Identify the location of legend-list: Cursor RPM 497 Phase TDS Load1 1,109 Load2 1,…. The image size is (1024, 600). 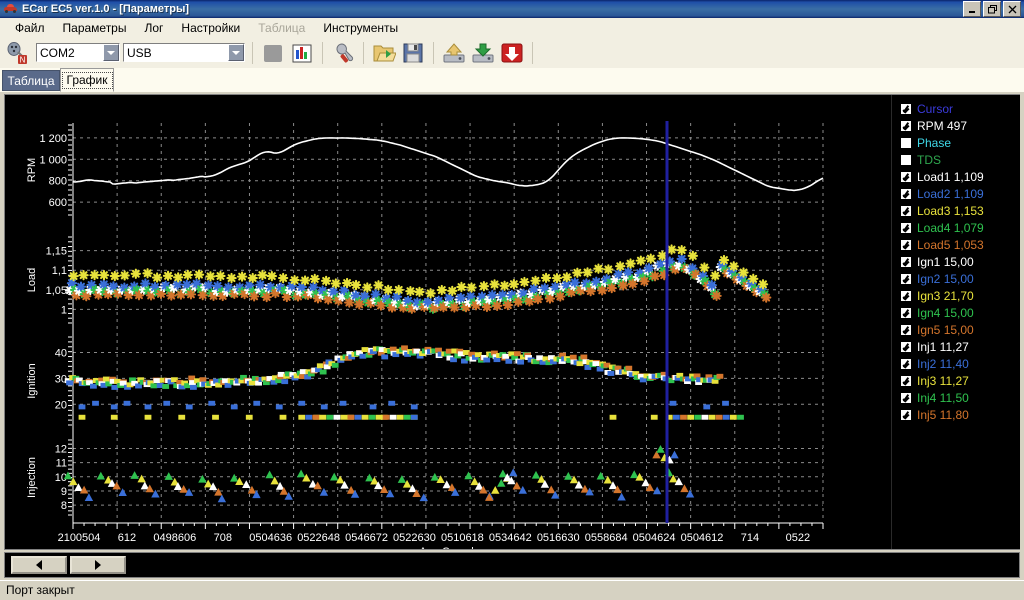
(956, 259).